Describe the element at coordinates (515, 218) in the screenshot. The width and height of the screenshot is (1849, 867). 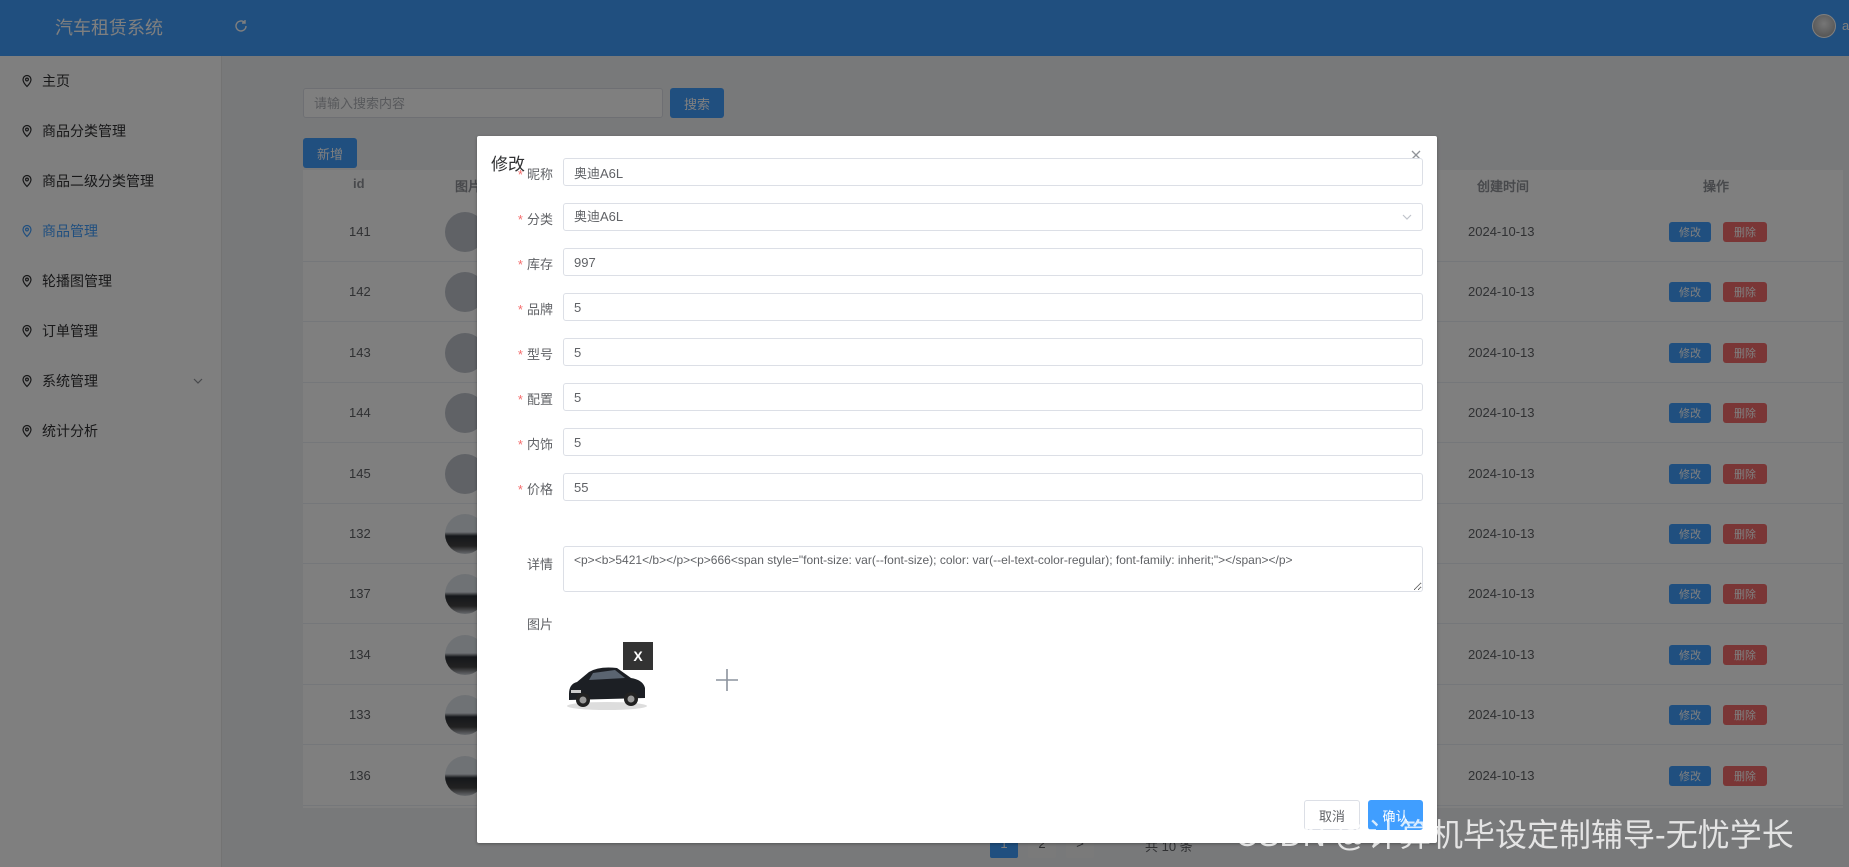
I see `form-label: * 分类` at that location.